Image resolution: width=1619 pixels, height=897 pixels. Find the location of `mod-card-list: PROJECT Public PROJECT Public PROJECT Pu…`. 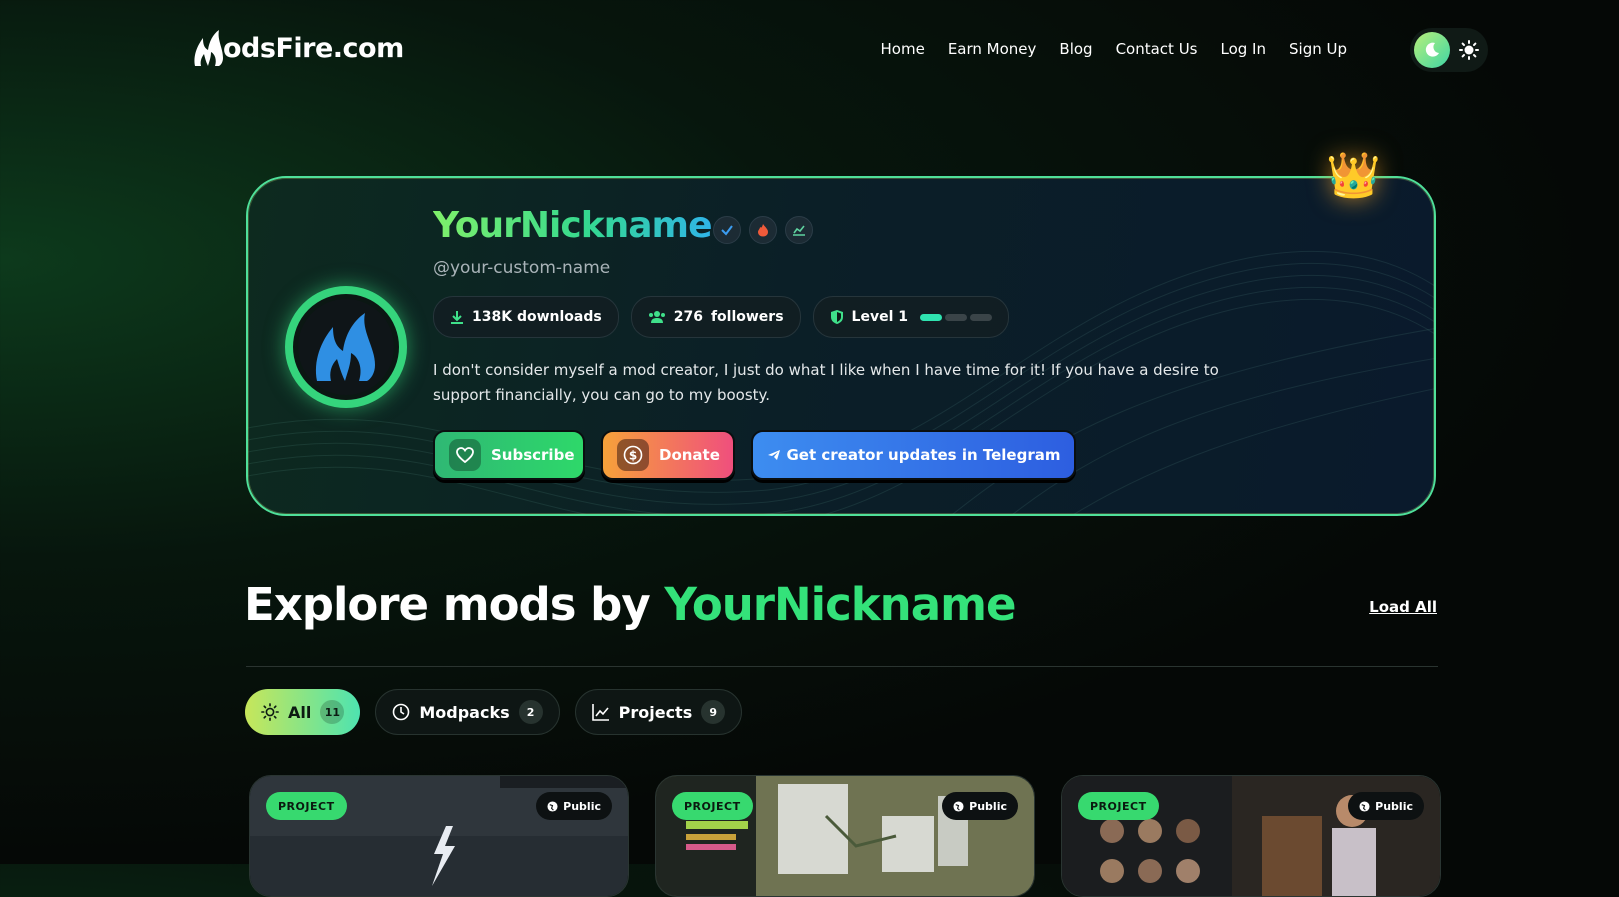

mod-card-list: PROJECT Public PROJECT Public PROJECT Pu… is located at coordinates (845, 836).